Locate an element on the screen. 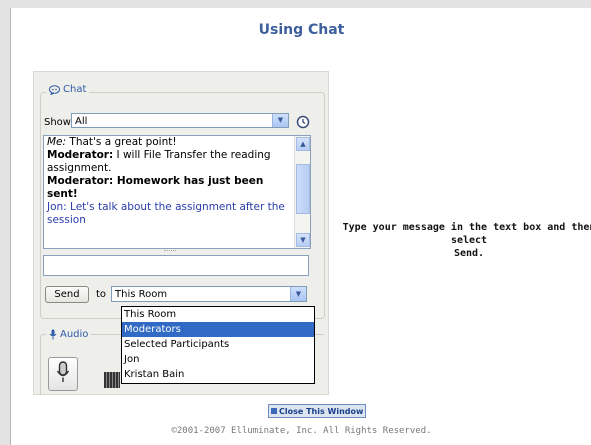  clock-icon is located at coordinates (303, 121).